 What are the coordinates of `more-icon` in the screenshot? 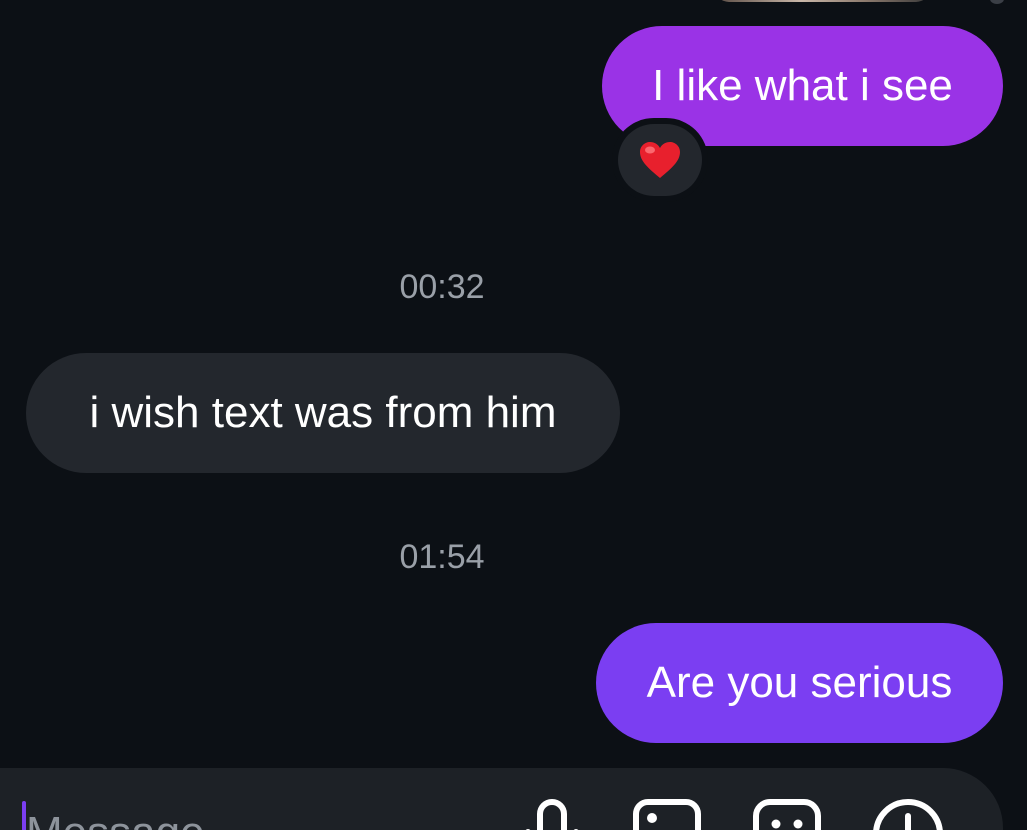 It's located at (997, 2).